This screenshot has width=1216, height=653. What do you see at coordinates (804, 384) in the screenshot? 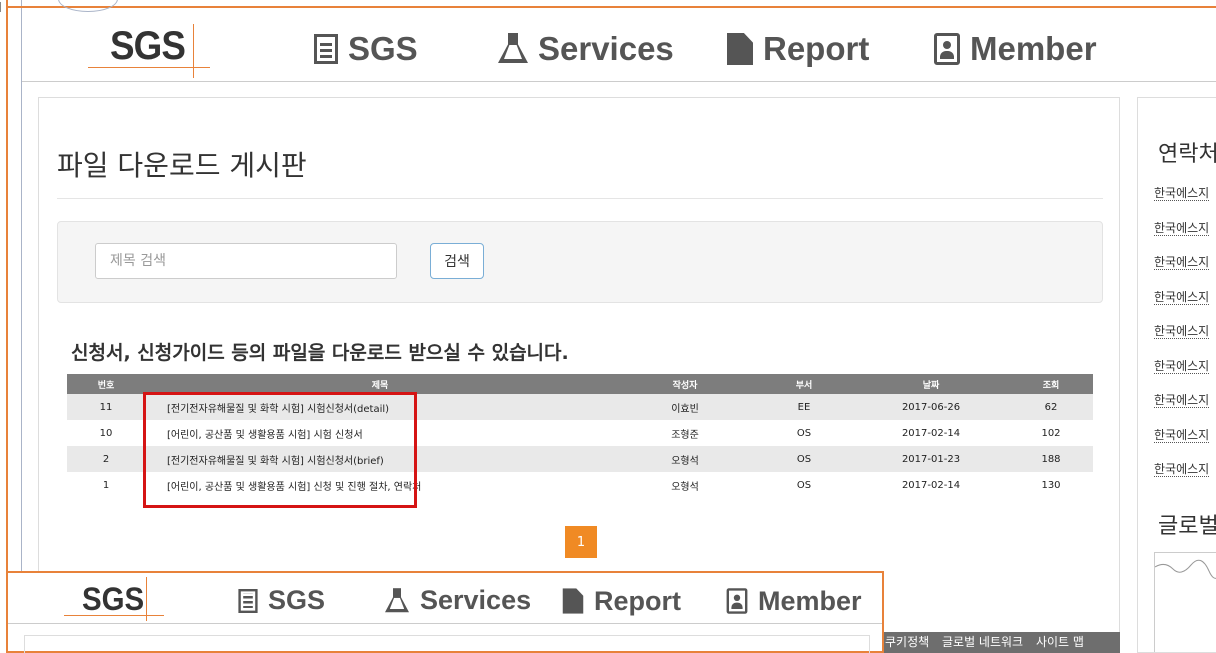
I see `col-dept: 부서` at bounding box center [804, 384].